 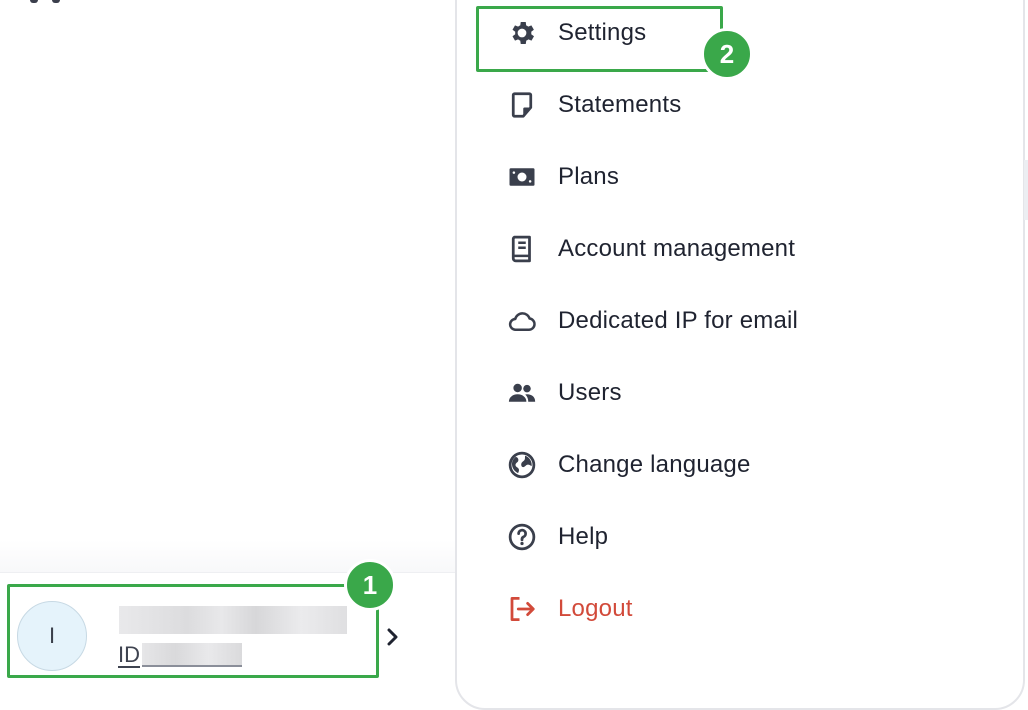 I want to click on menu-item-users: Users, so click(x=559, y=393).